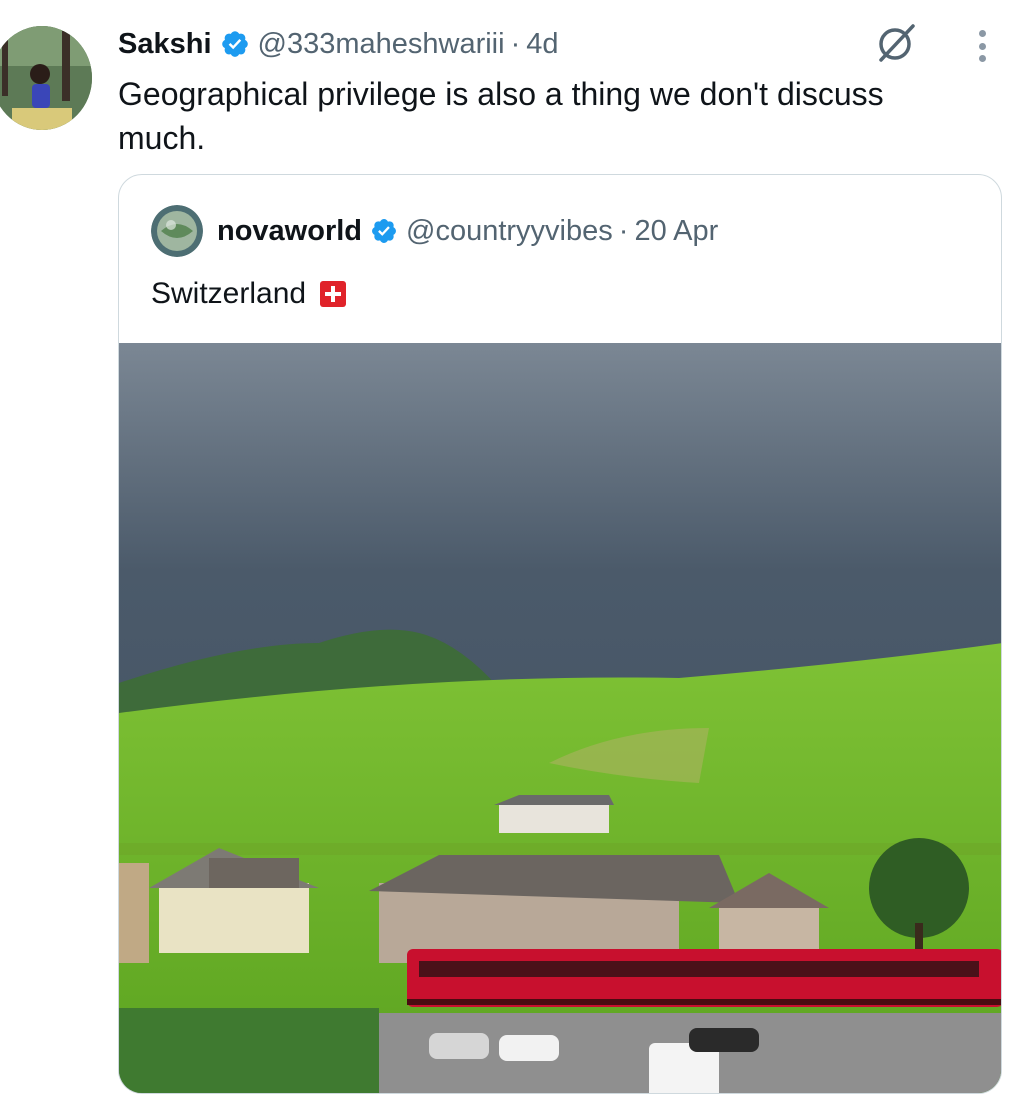 Image resolution: width=1034 pixels, height=1094 pixels. What do you see at coordinates (474, 905) in the screenshot?
I see `village-houses` at bounding box center [474, 905].